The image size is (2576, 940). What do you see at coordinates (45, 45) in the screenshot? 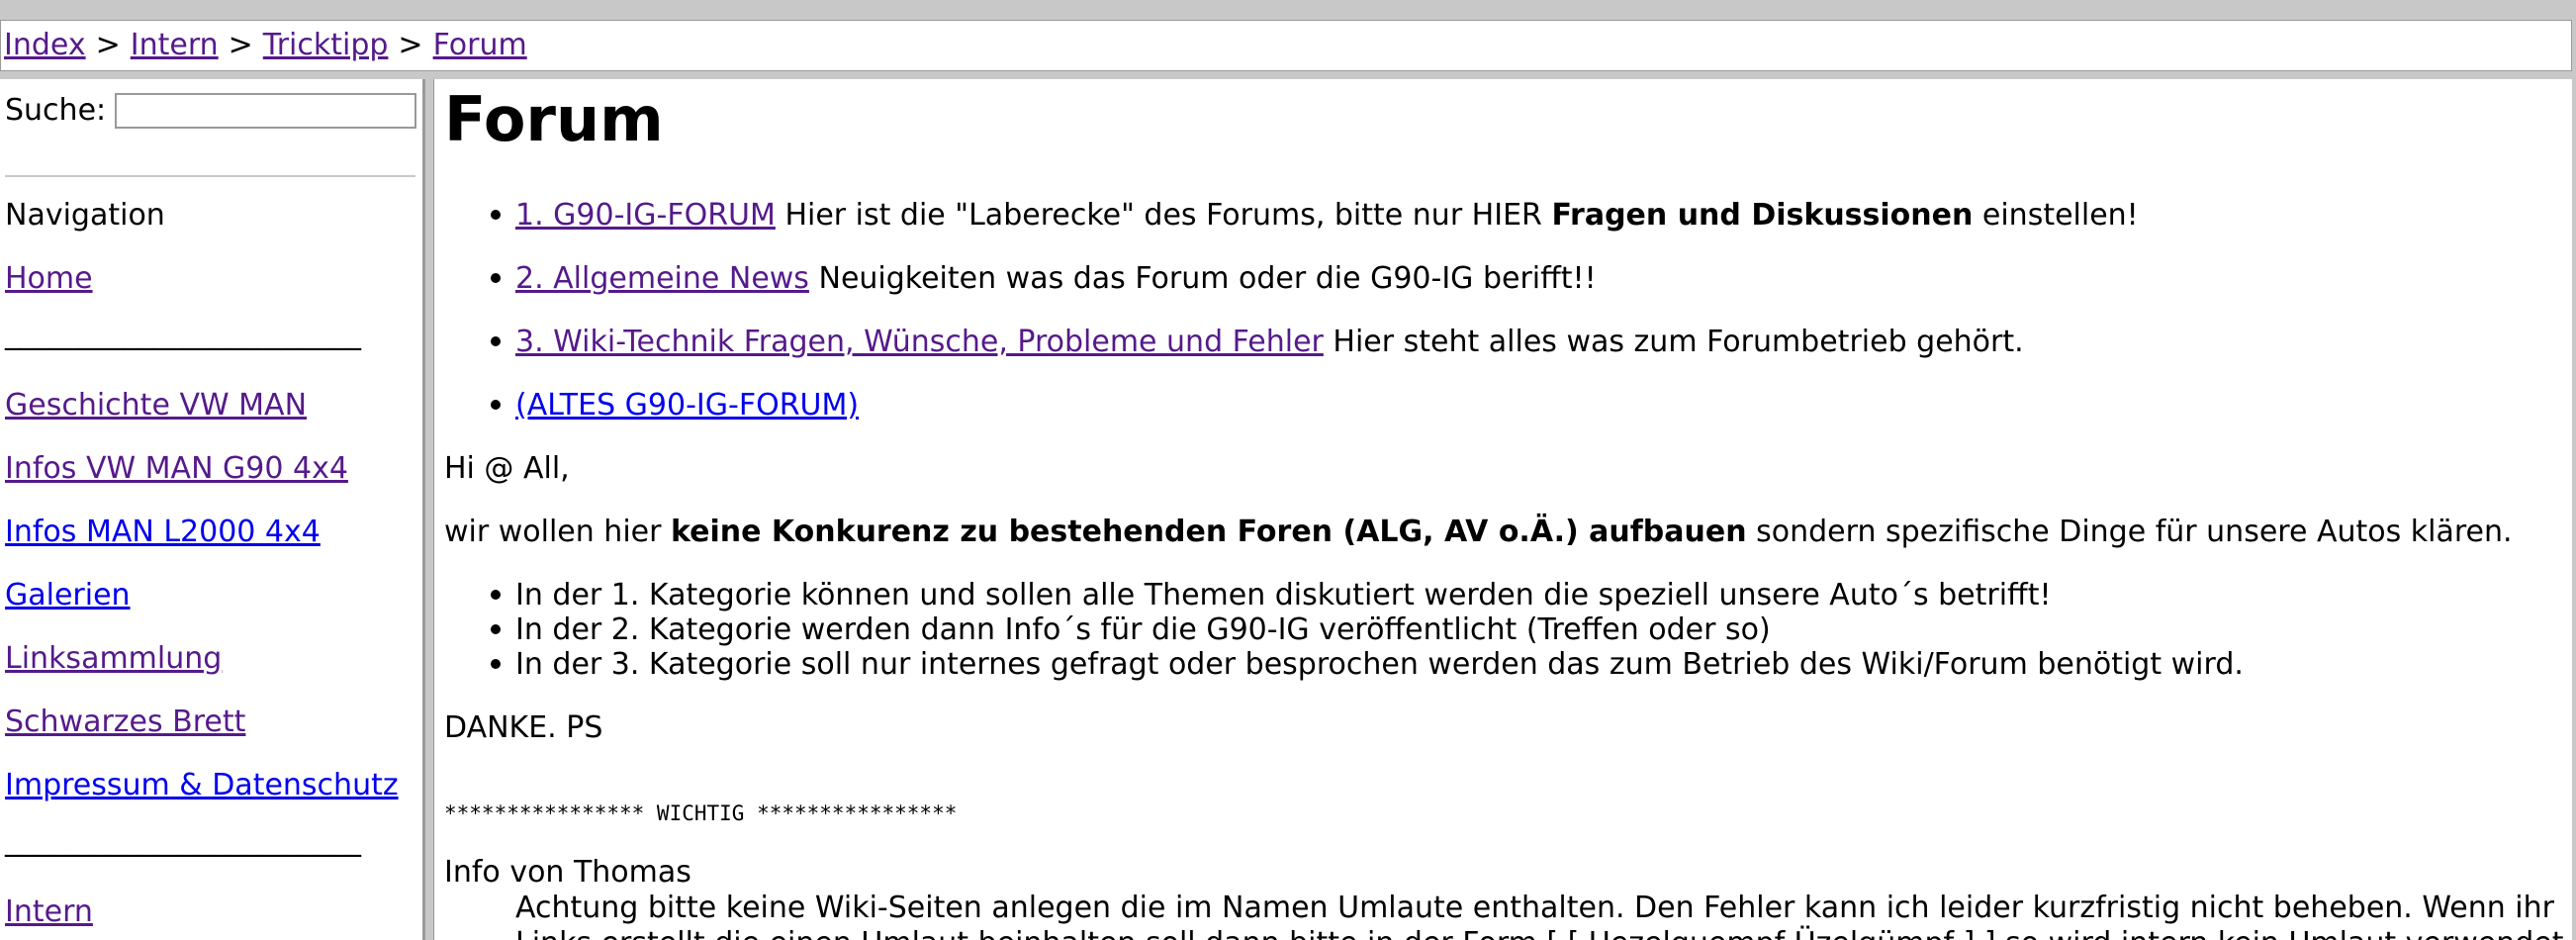
I see `breadcrumb-link-index: Index` at bounding box center [45, 45].